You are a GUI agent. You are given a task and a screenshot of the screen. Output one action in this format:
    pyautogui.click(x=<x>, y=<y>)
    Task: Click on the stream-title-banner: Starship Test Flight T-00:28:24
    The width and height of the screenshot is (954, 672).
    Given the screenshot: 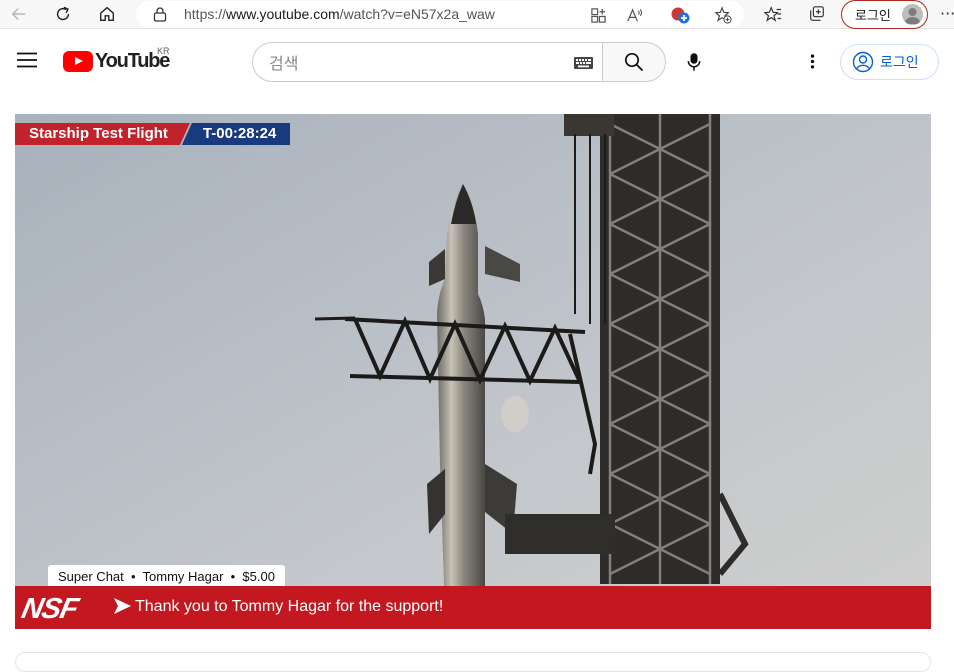 What is the action you would take?
    pyautogui.click(x=153, y=134)
    